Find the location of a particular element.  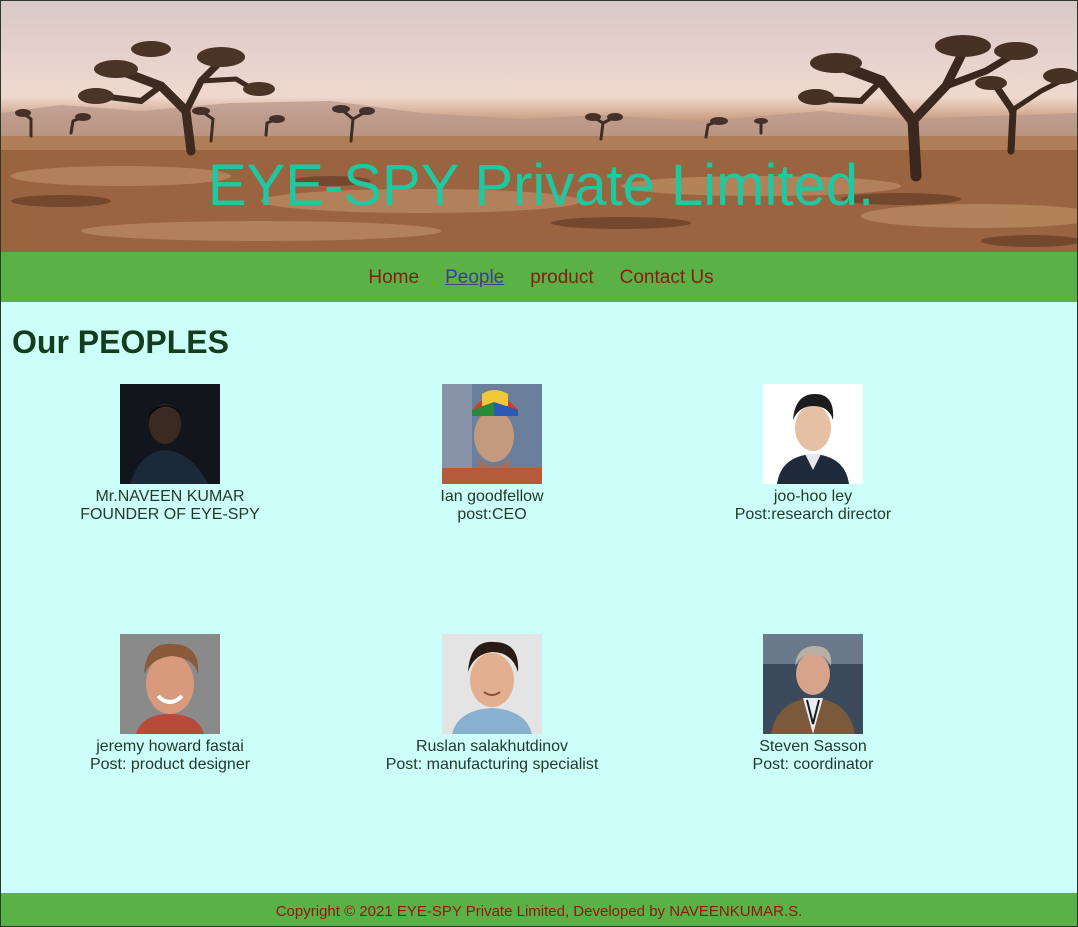

person-card: joo-hoo ley Post:research director is located at coordinates (813, 454).